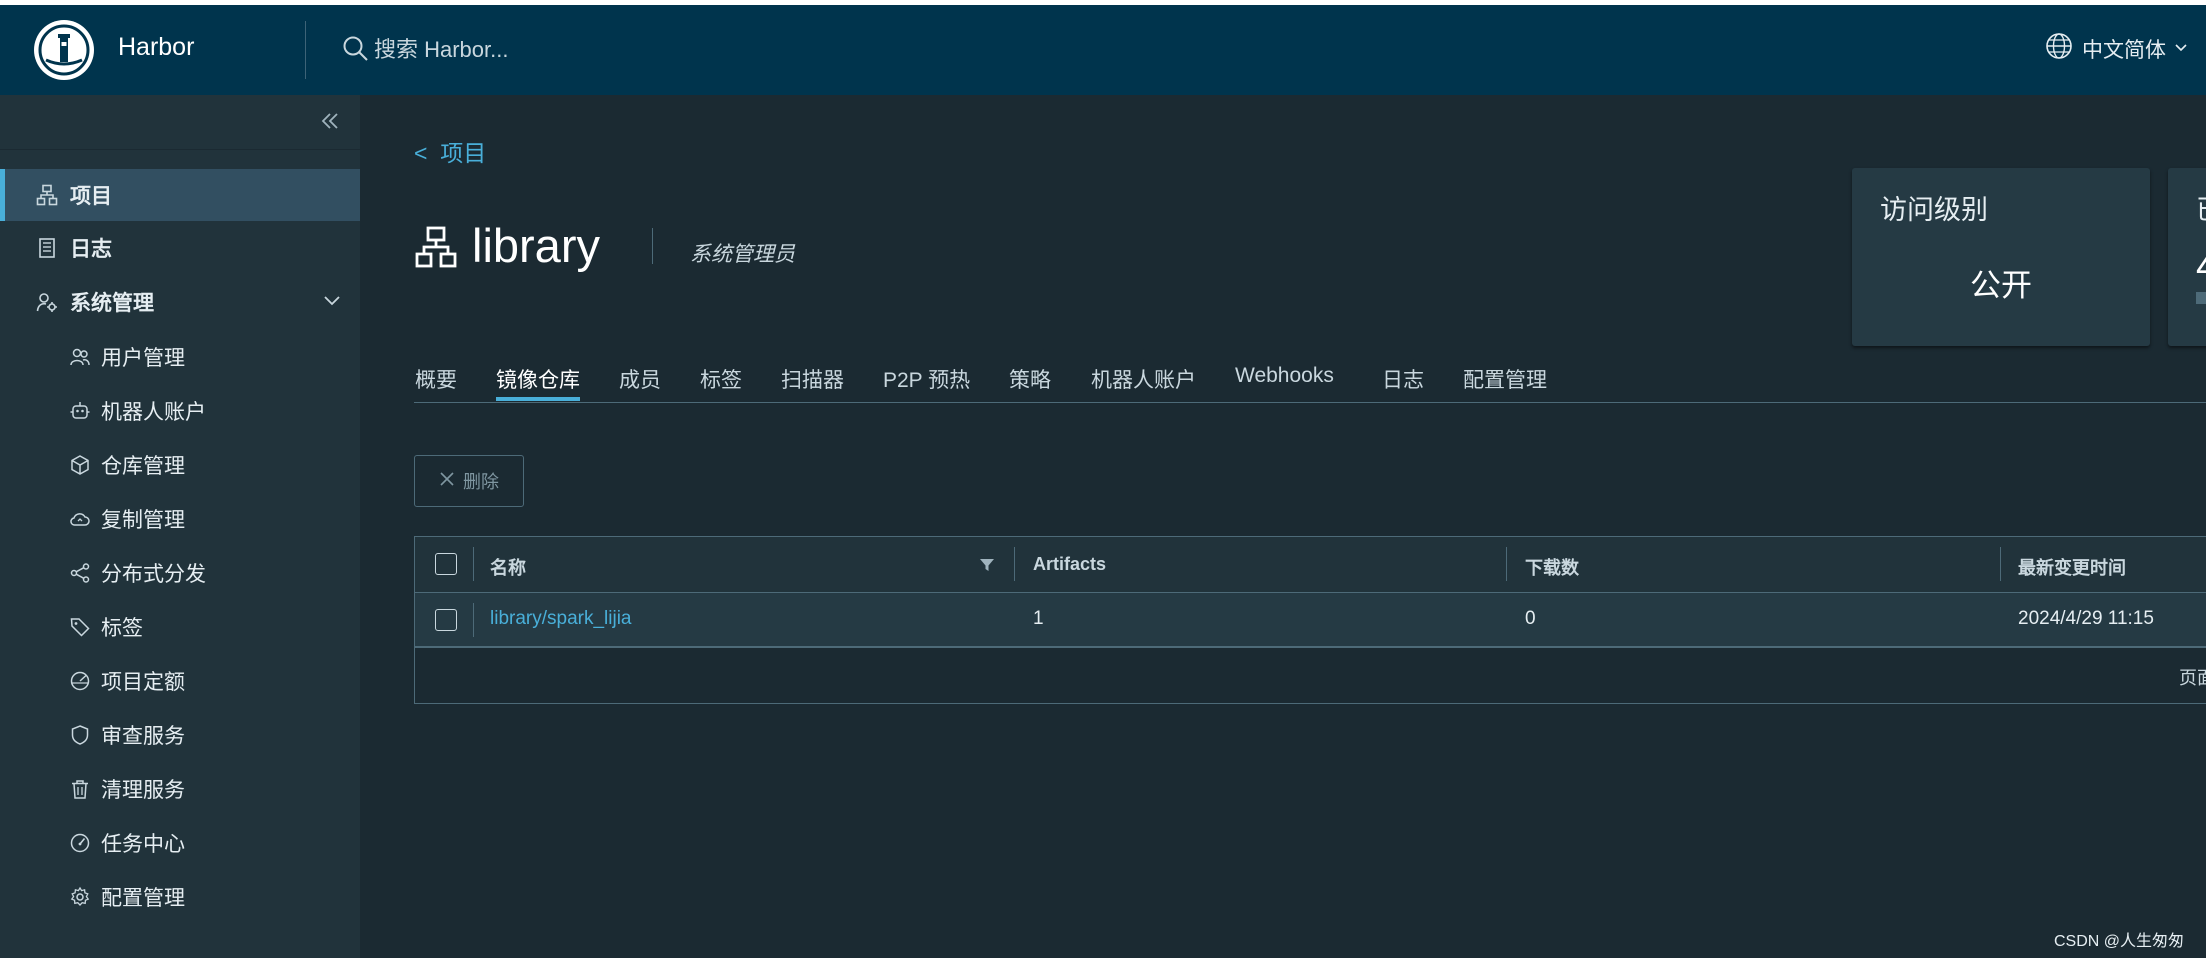 This screenshot has height=958, width=2206. Describe the element at coordinates (143, 790) in the screenshot. I see `sidebar-item-label: 清理服务` at that location.